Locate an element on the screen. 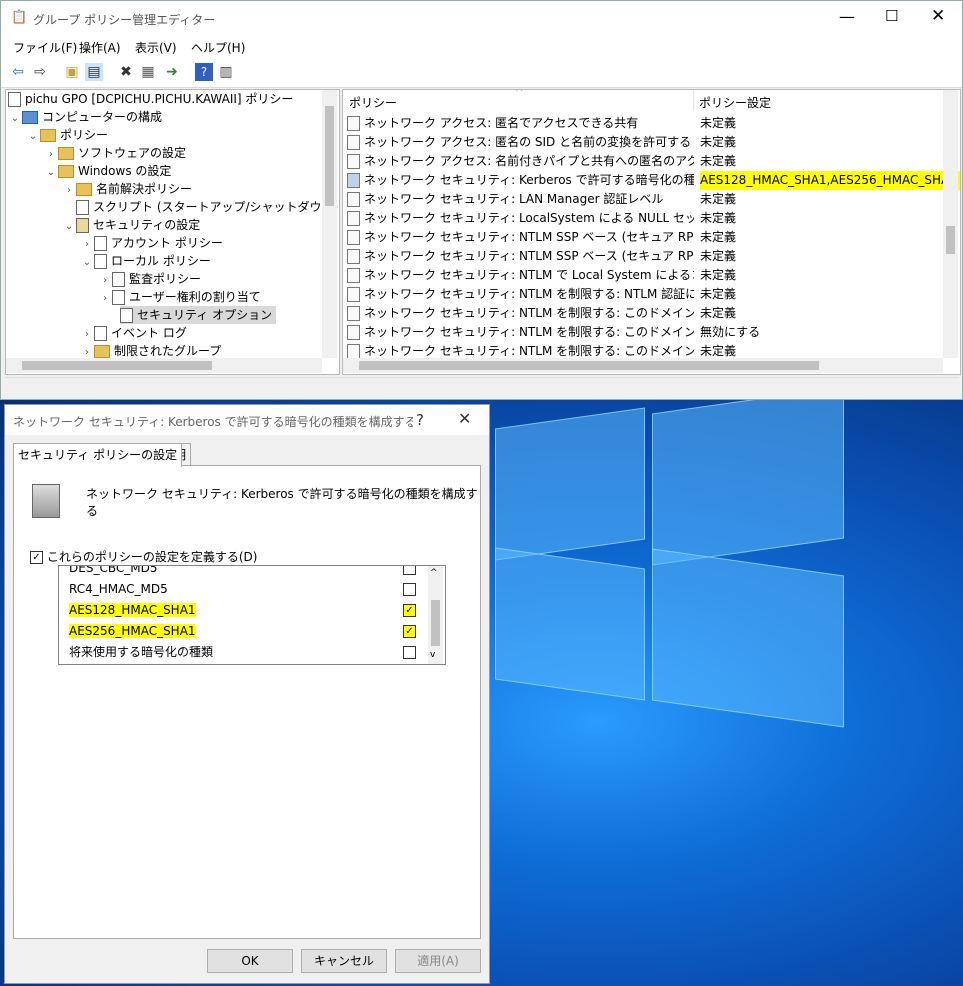 This screenshot has height=986, width=963. tree-item-account-policies: › アカウント ポリシー is located at coordinates (151, 243).